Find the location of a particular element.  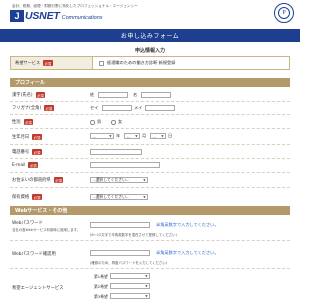

agent-service-label: 希望エージェントサービス is located at coordinates (38, 288).